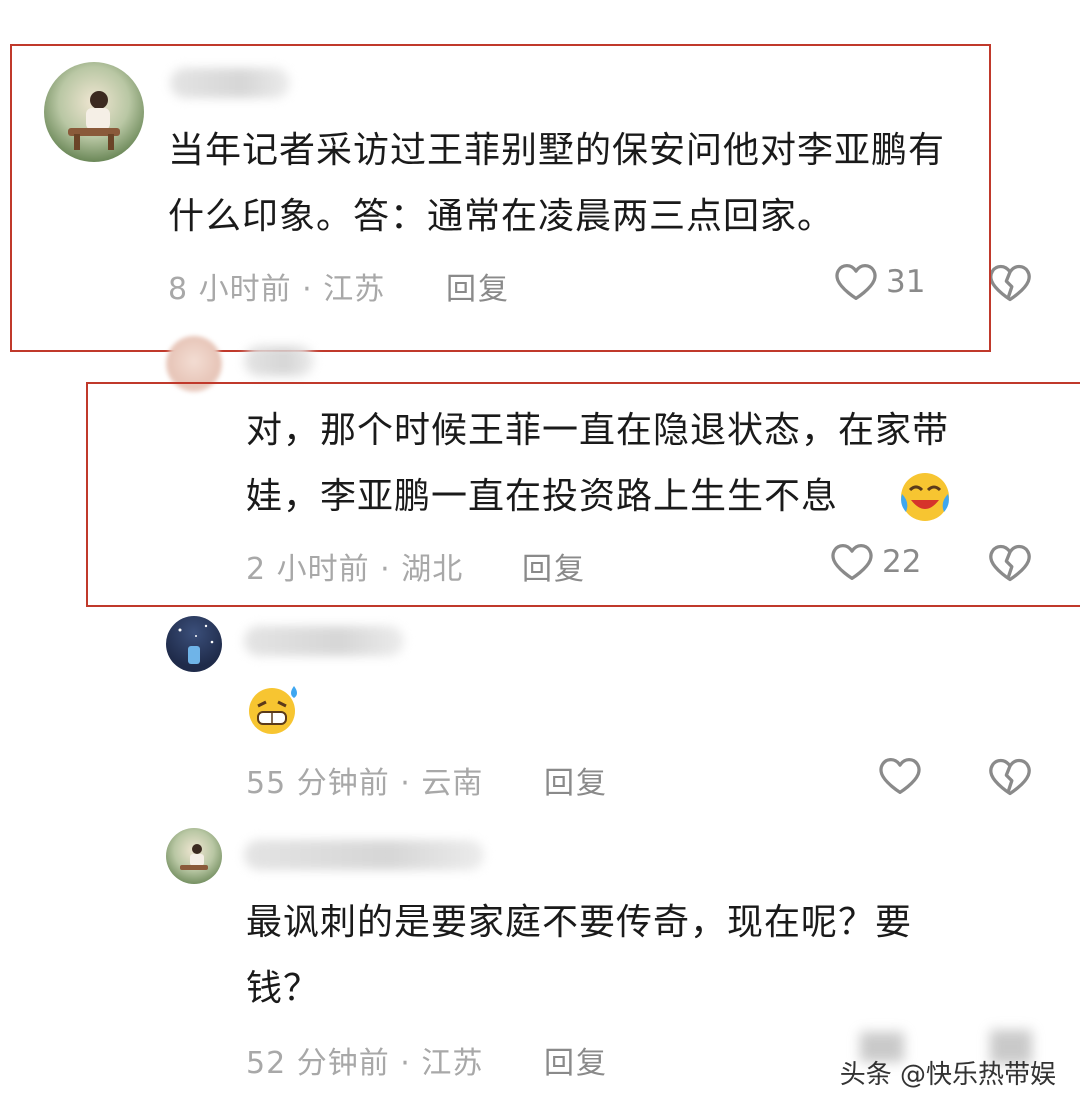 The height and width of the screenshot is (1109, 1080). I want to click on watermark: 头条 @快乐热带娱, so click(947, 1075).